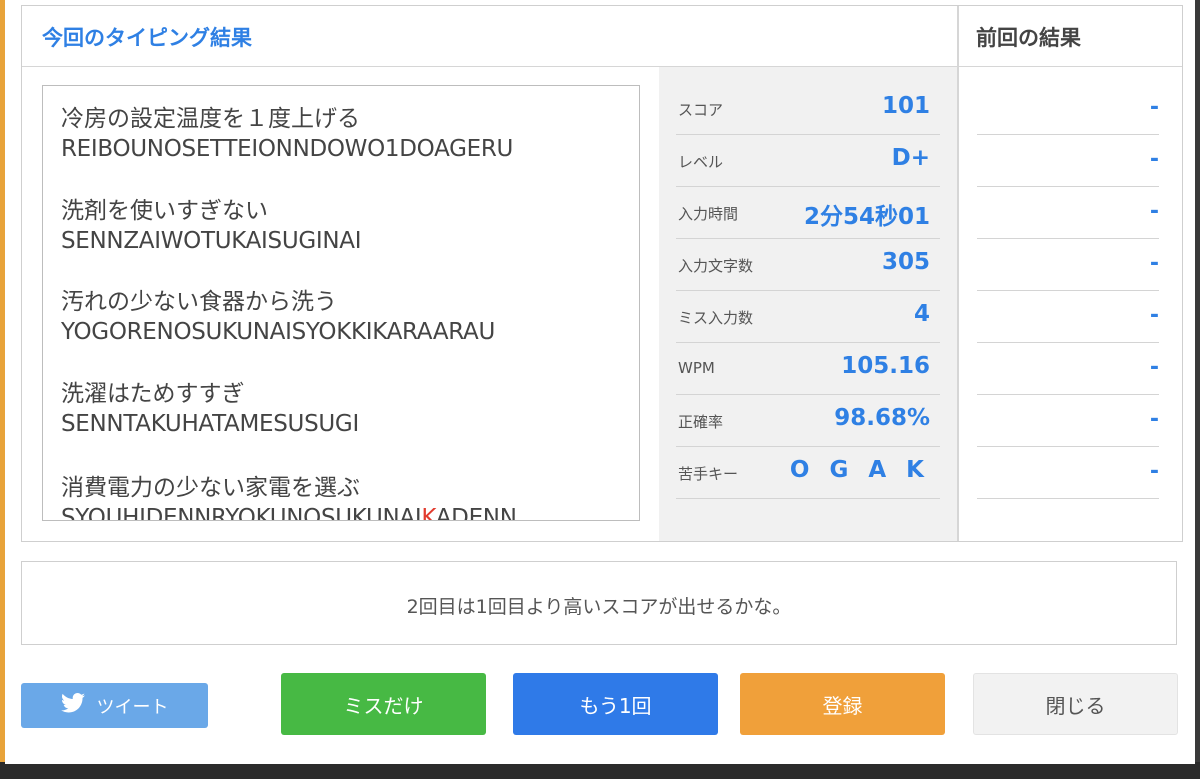  I want to click on stat-value: 105.16, so click(885, 366).